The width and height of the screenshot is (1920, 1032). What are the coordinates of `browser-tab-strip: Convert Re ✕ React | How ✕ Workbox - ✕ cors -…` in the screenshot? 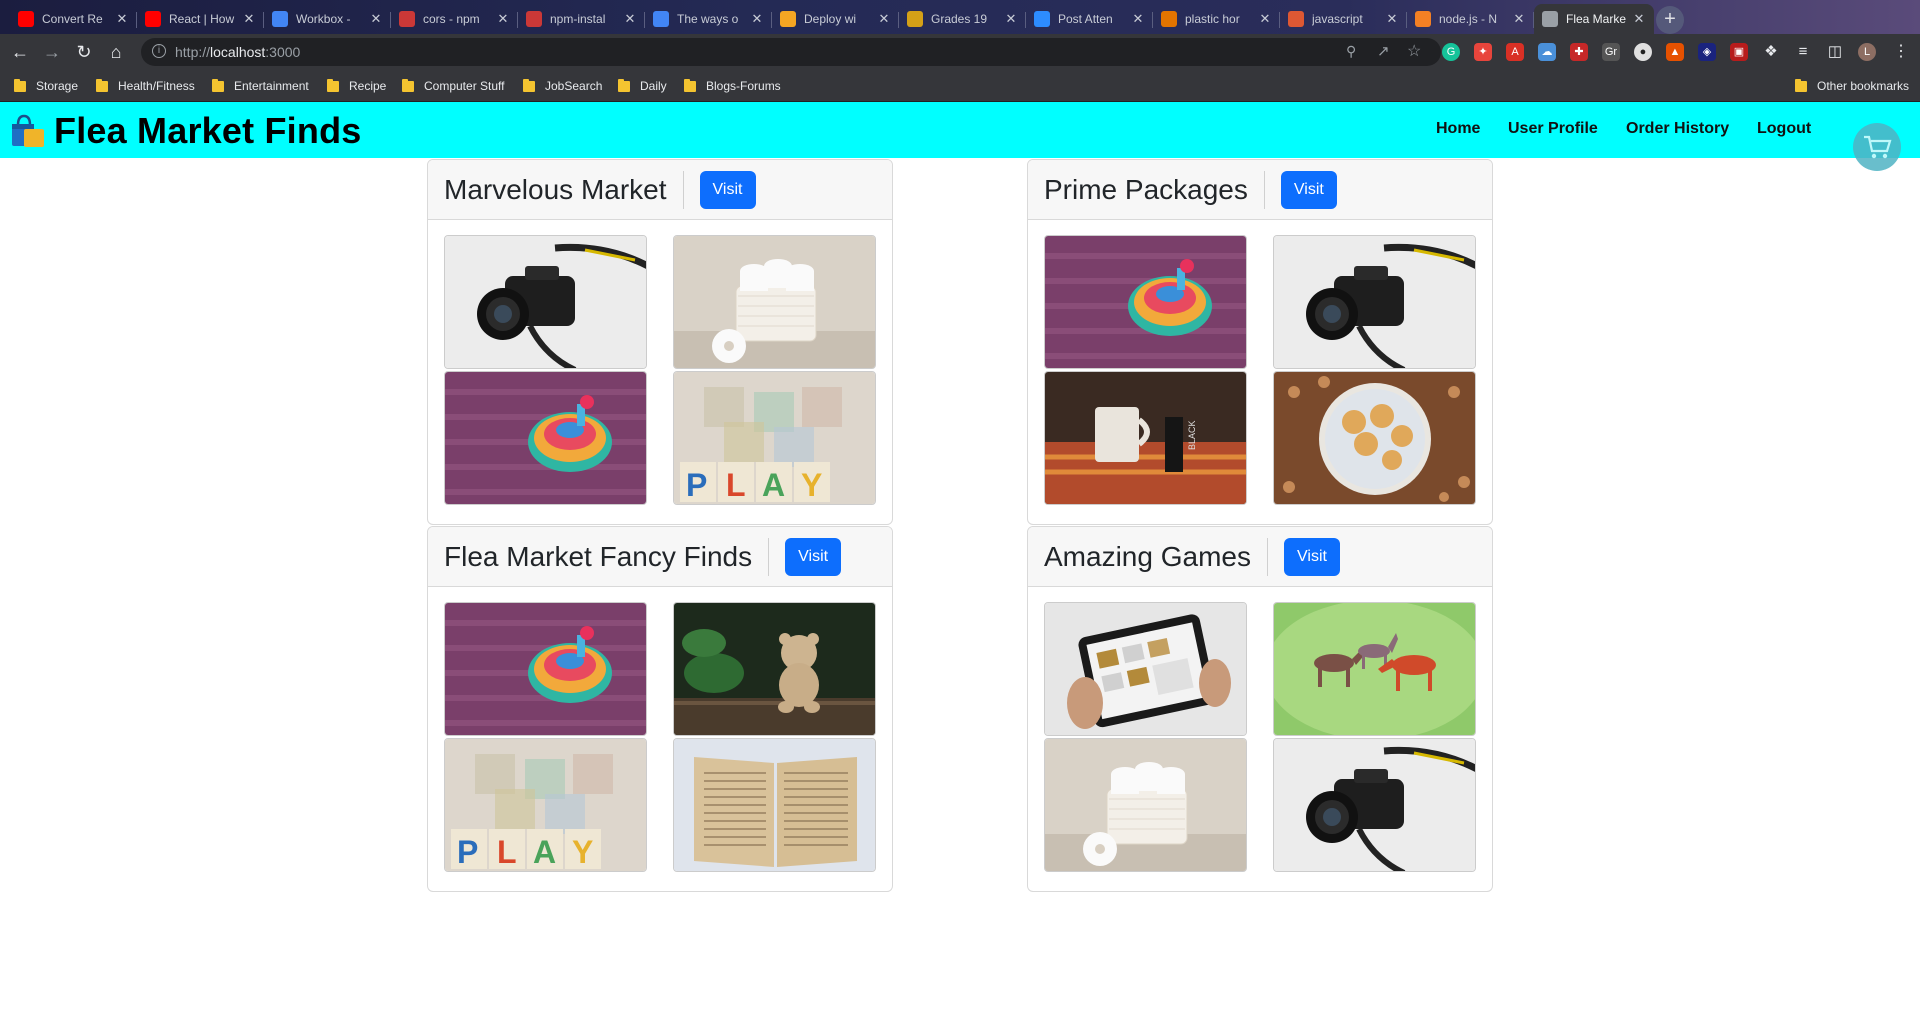 It's located at (960, 17).